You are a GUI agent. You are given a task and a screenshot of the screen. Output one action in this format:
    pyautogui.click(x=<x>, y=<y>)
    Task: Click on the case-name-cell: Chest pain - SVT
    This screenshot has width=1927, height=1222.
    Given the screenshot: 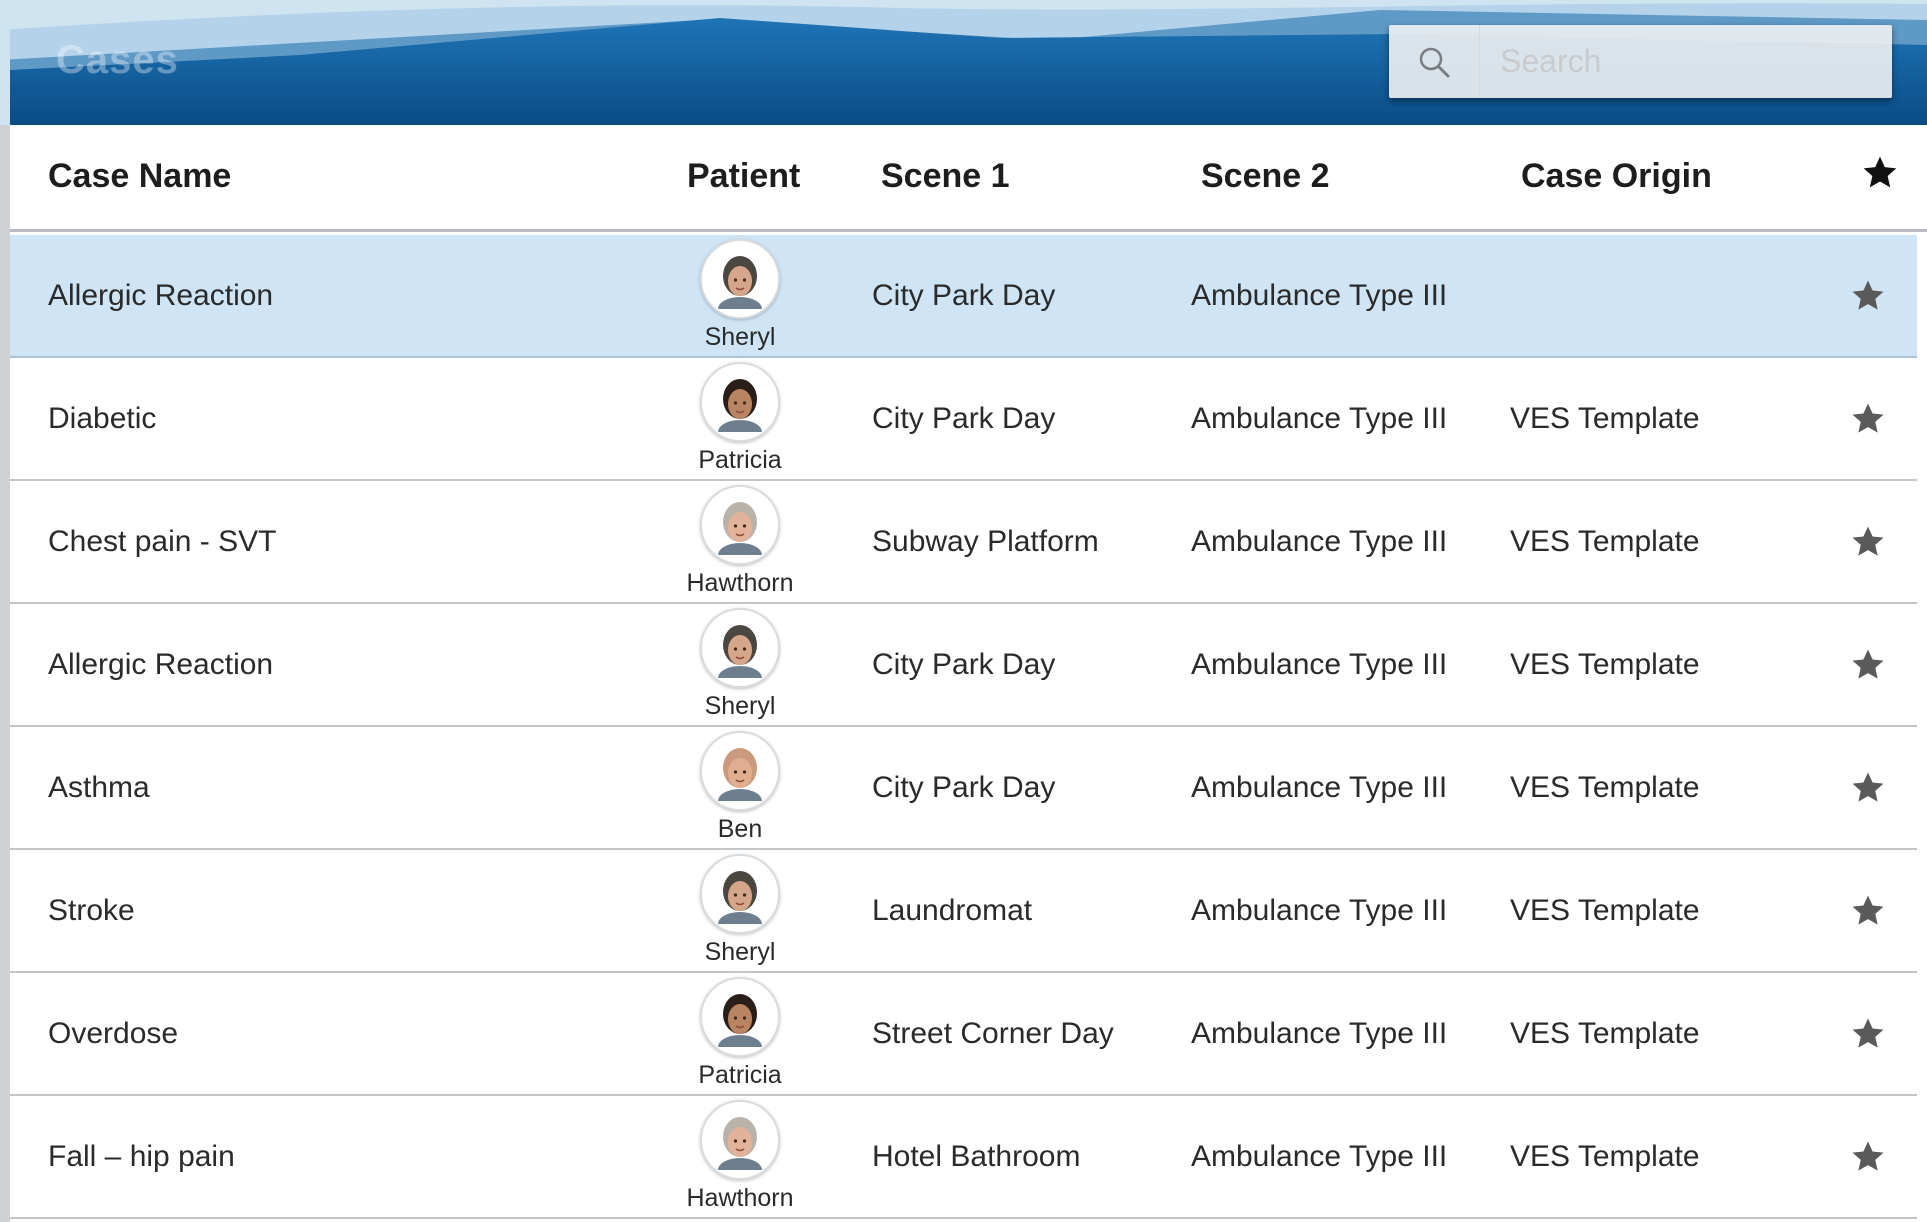 What is the action you would take?
    pyautogui.click(x=162, y=541)
    